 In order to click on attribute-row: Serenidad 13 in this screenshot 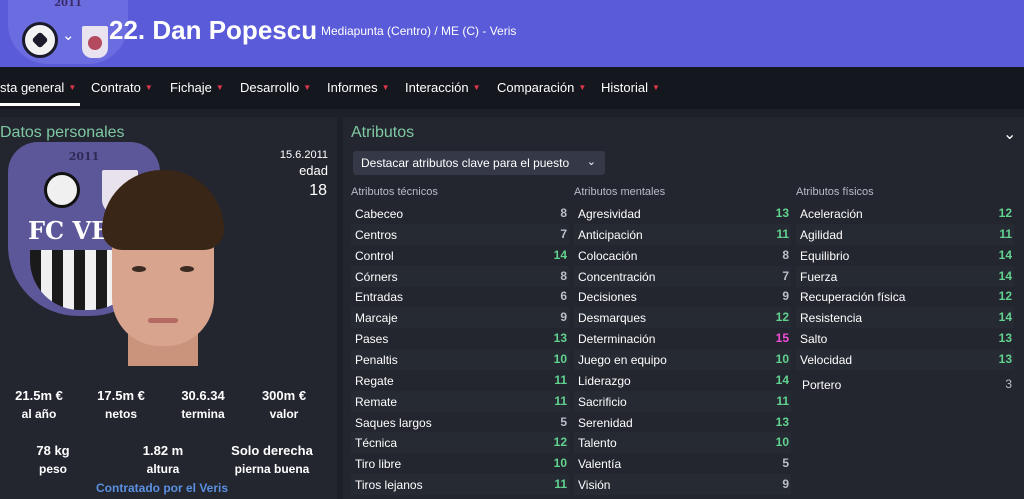, I will do `click(682, 422)`.